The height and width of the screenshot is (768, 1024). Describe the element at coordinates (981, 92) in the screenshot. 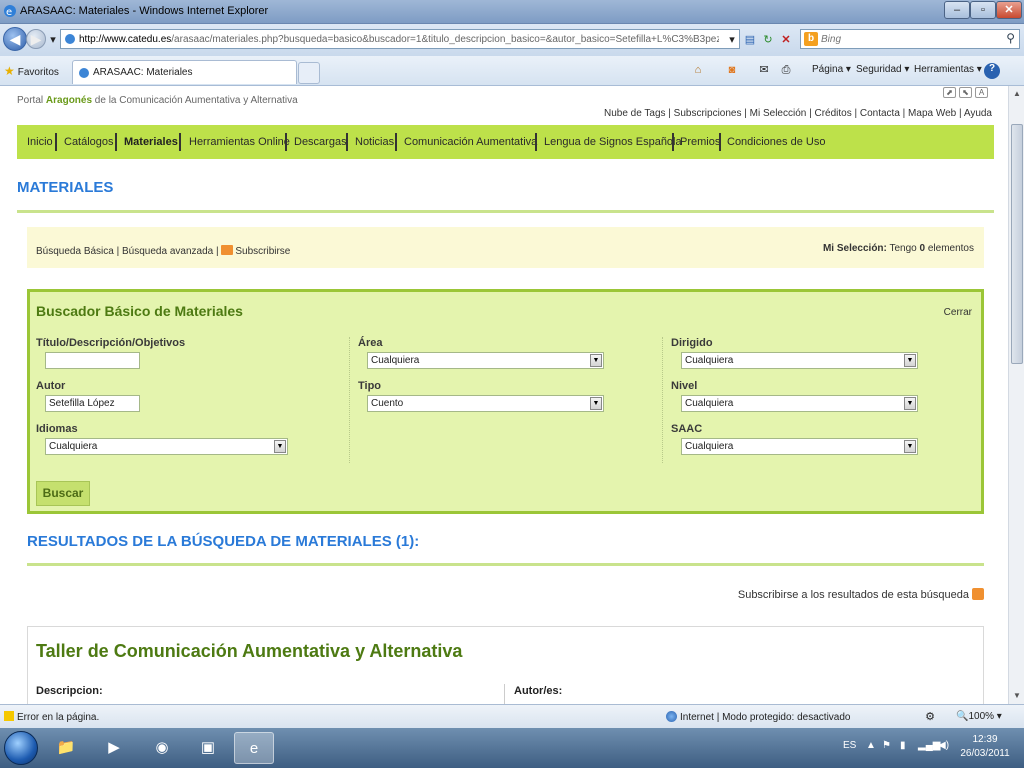

I see `font-size-icon: A` at that location.